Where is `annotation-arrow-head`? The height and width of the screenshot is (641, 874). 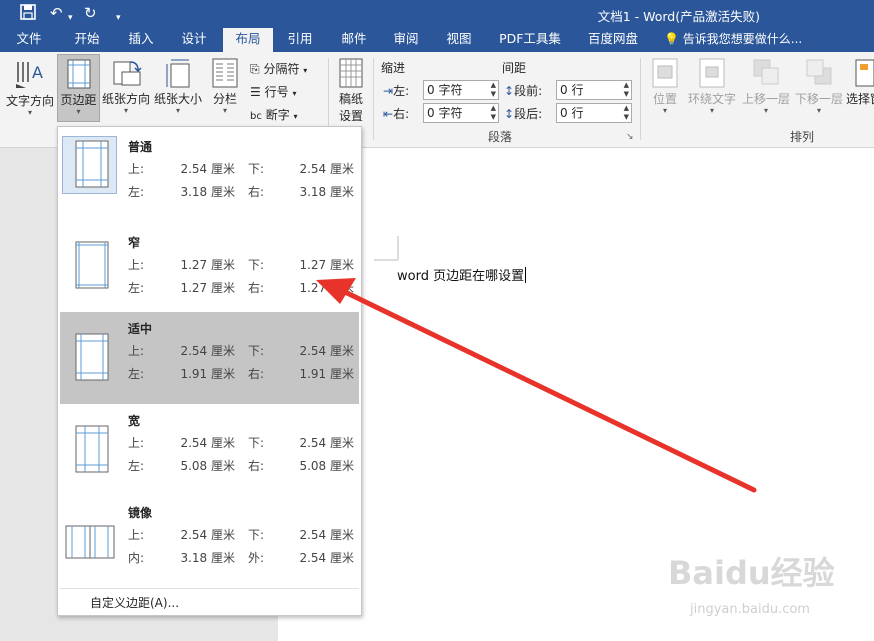
annotation-arrow-head is located at coordinates (336, 291).